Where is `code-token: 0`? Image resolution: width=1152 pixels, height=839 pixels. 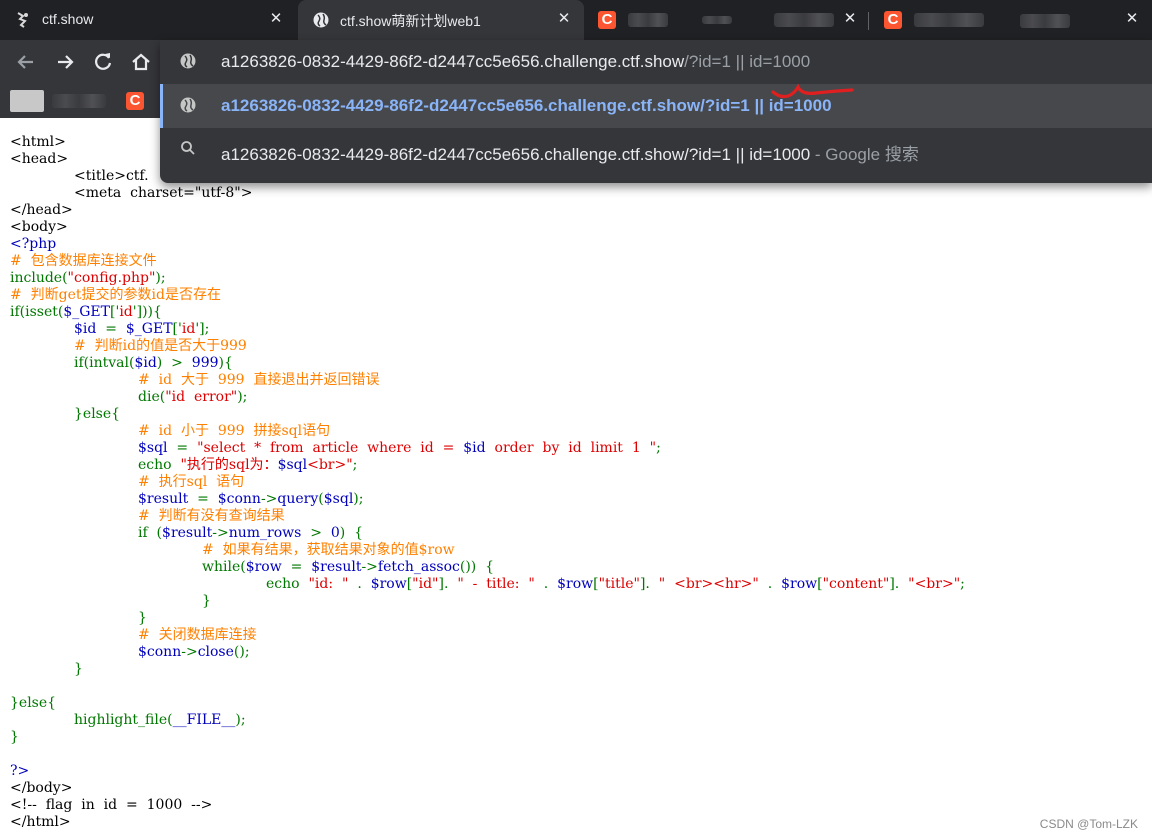
code-token: 0 is located at coordinates (335, 533).